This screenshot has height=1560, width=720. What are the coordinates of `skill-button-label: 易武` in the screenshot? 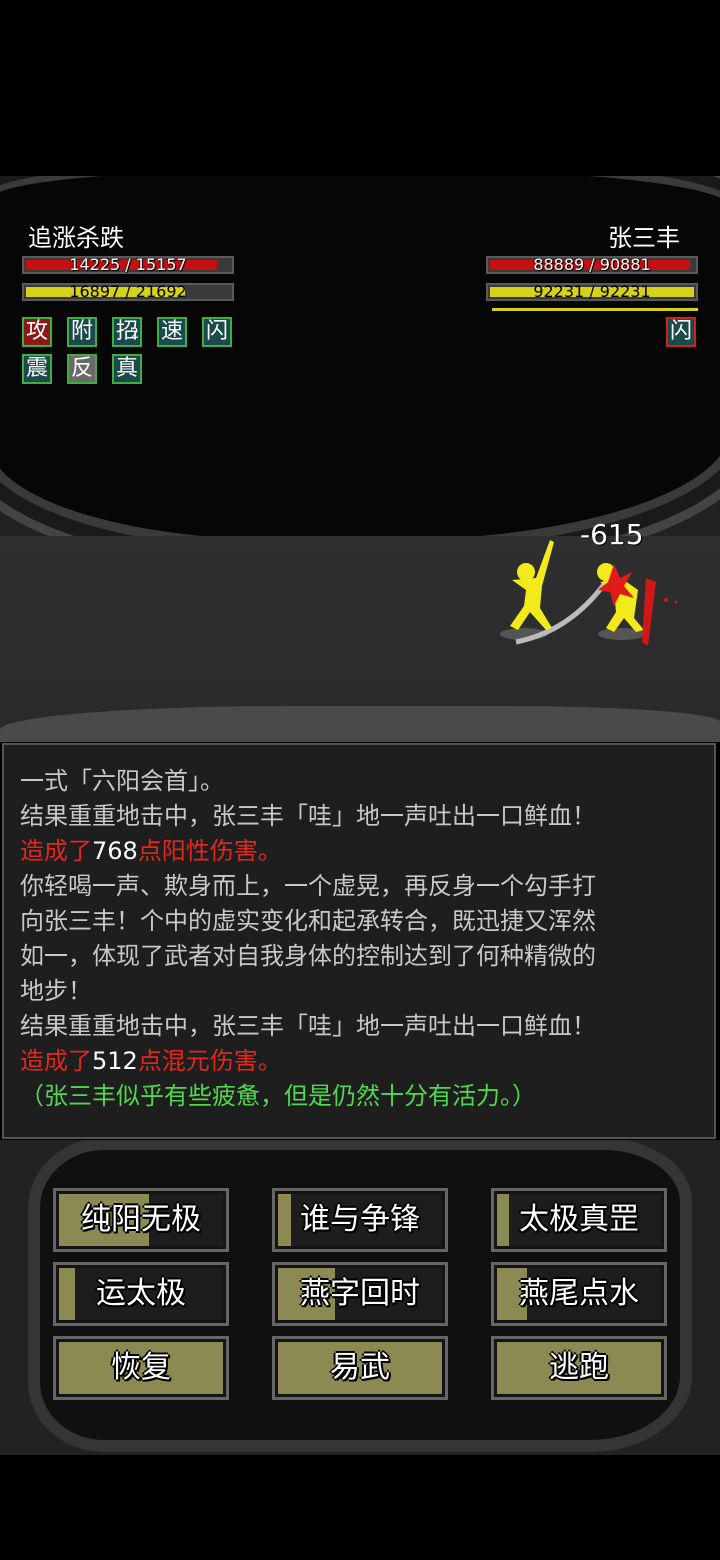 It's located at (360, 1367).